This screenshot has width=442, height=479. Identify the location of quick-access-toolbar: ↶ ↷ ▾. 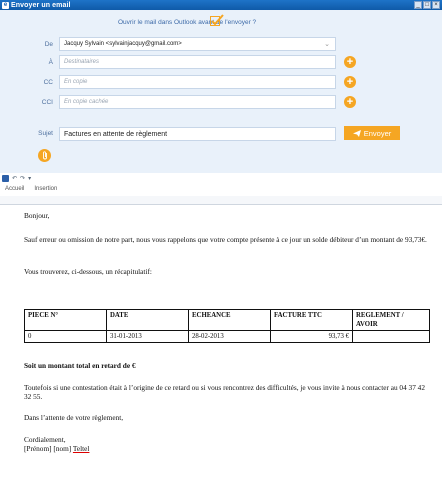
(16, 178).